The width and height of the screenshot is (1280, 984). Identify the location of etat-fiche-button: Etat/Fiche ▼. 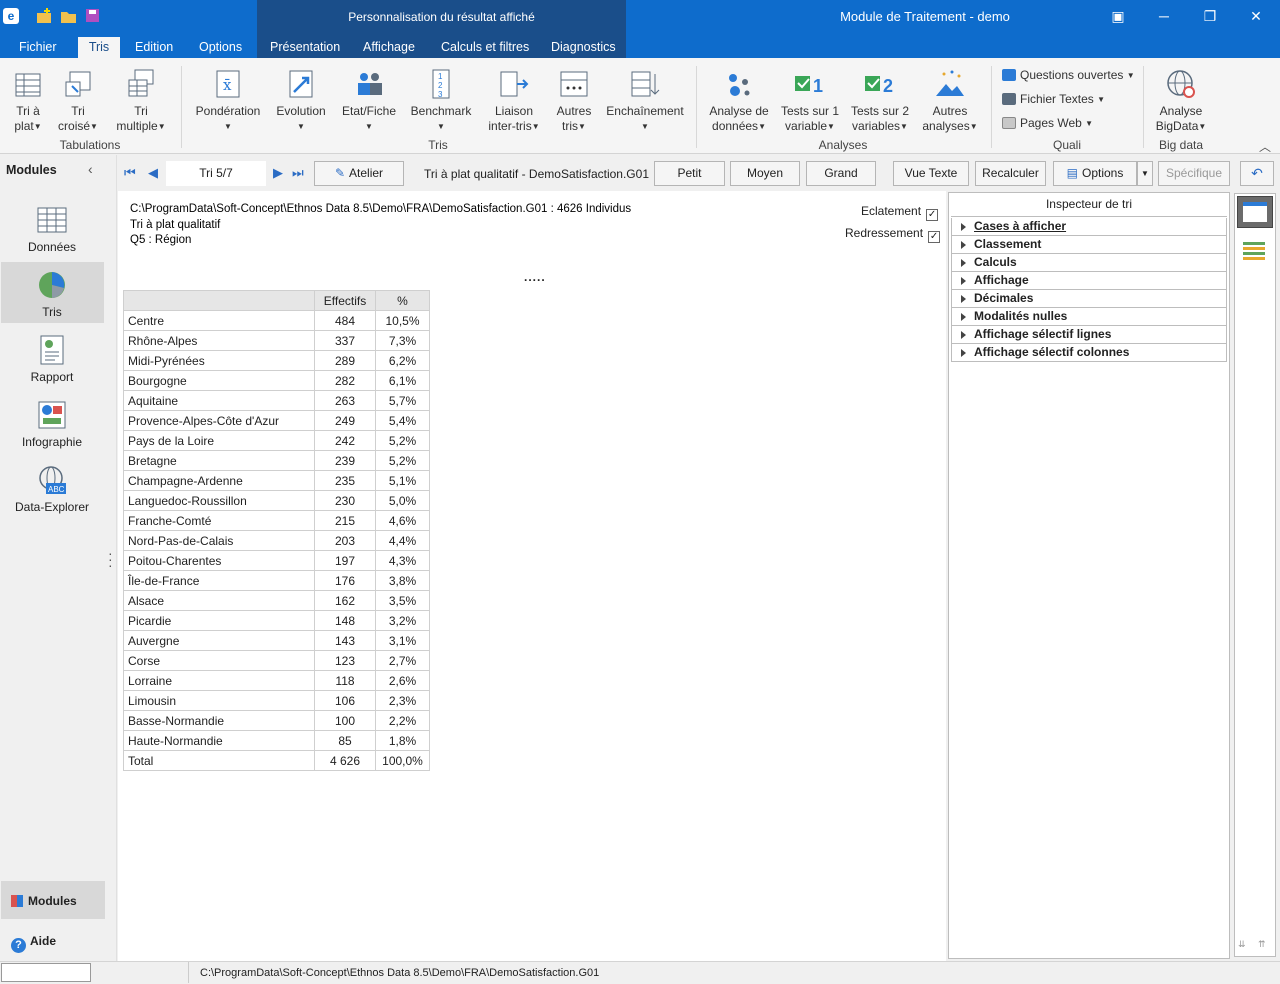
(369, 101).